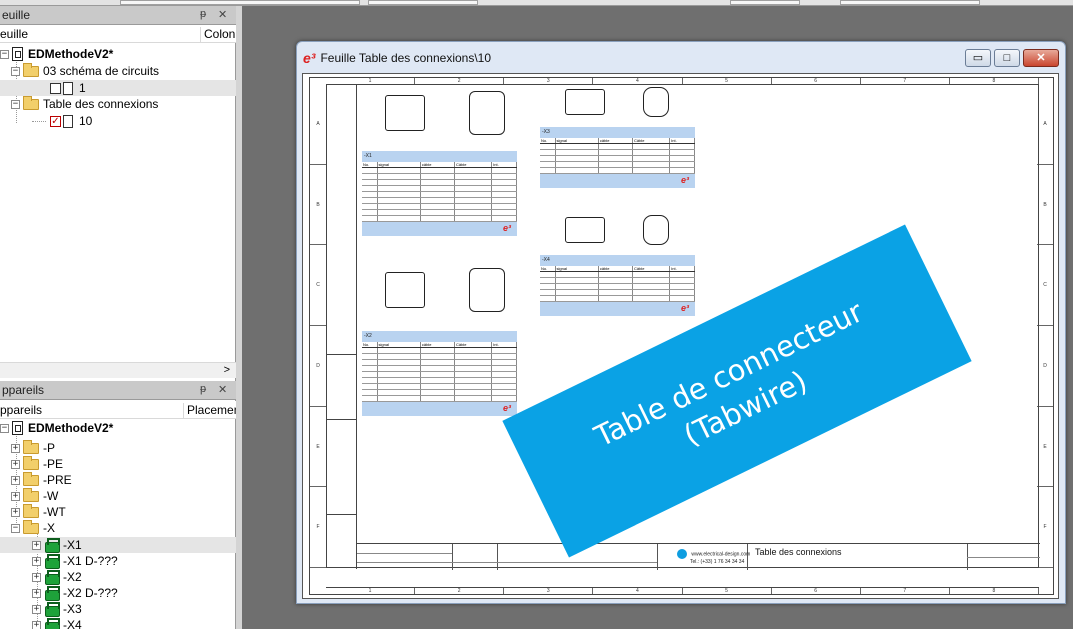 This screenshot has height=629, width=1073. Describe the element at coordinates (1007, 58) in the screenshot. I see `maximize-button: □` at that location.